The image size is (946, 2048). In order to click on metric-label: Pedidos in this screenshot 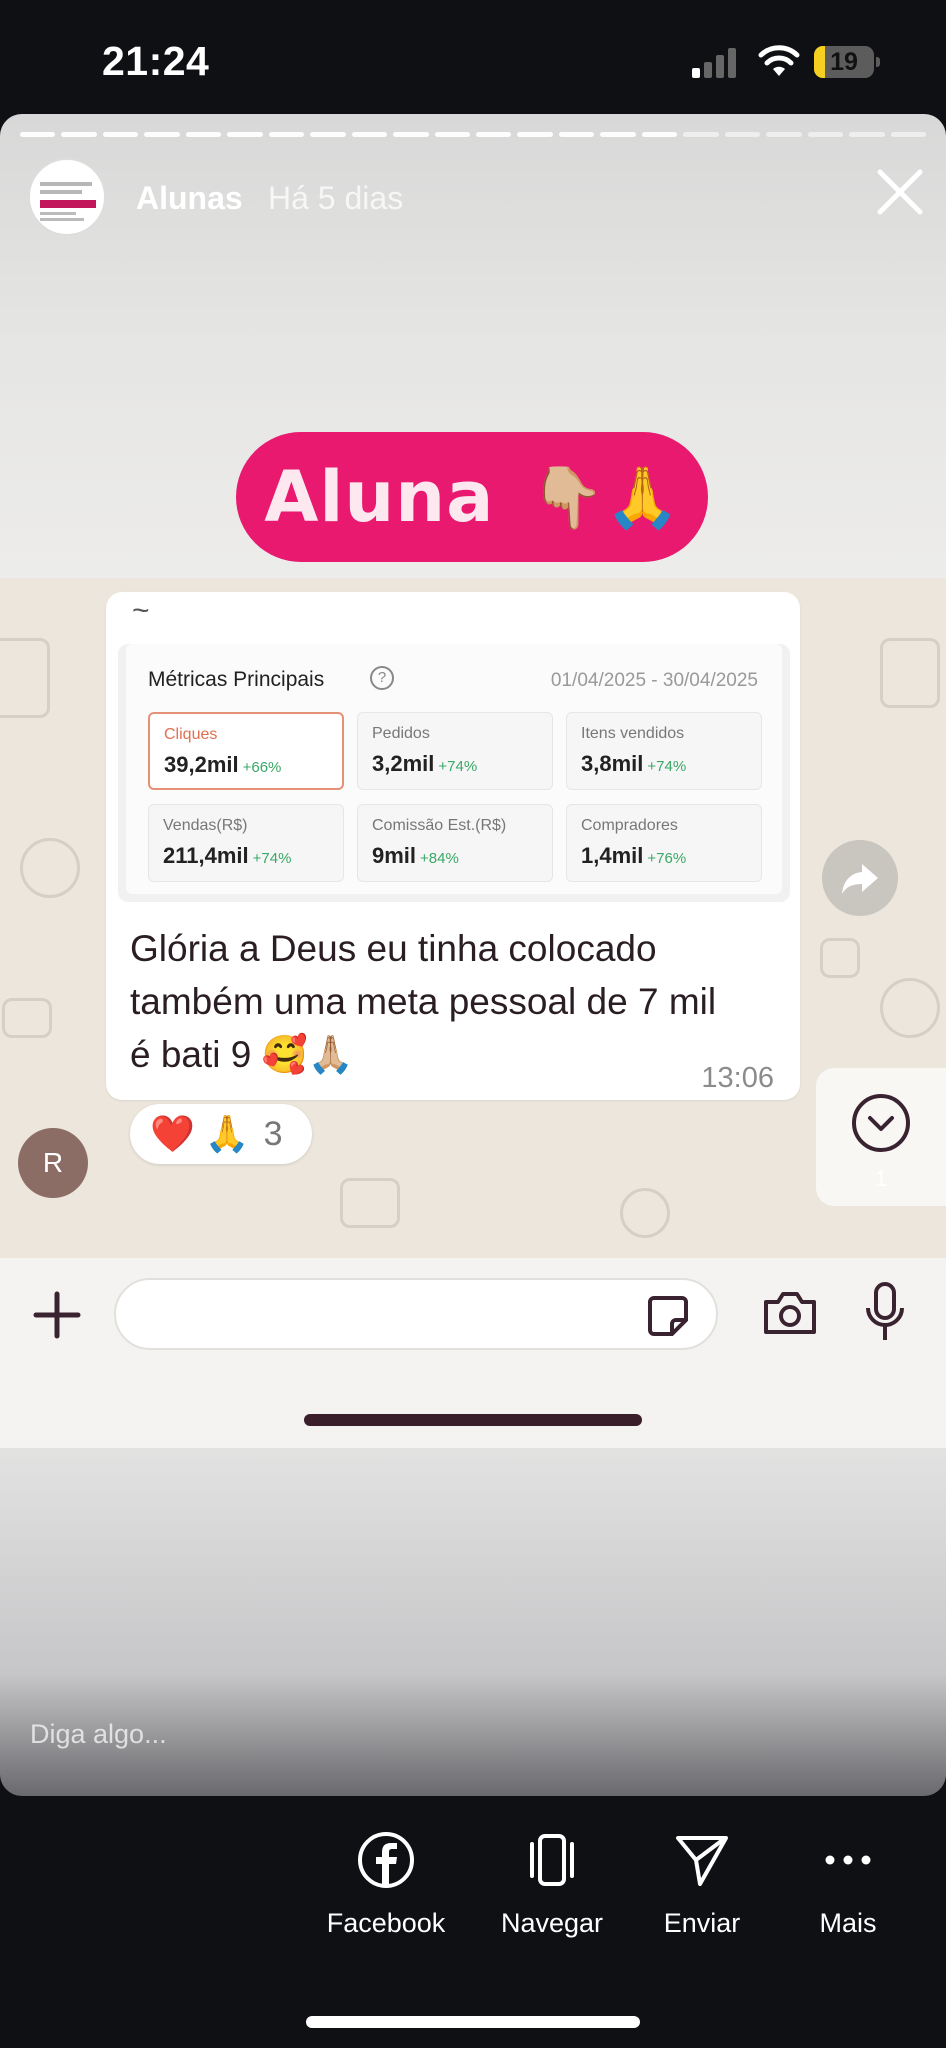, I will do `click(401, 733)`.